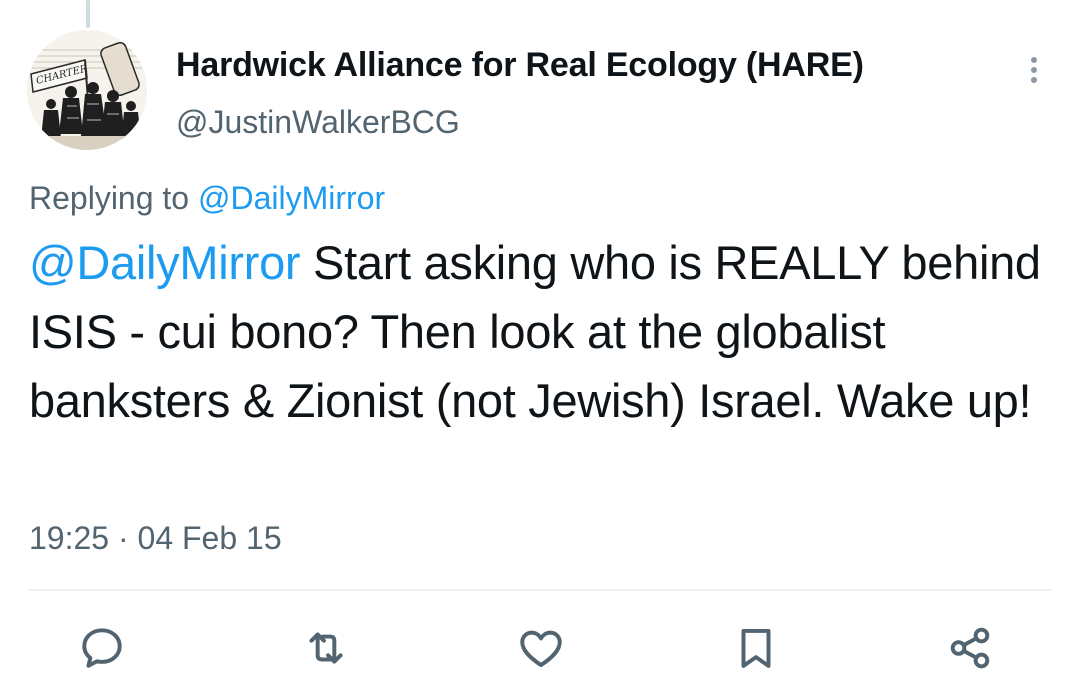 The image size is (1080, 699). Describe the element at coordinates (291, 198) in the screenshot. I see `replying-to-mention-link: @DailyMirror` at that location.